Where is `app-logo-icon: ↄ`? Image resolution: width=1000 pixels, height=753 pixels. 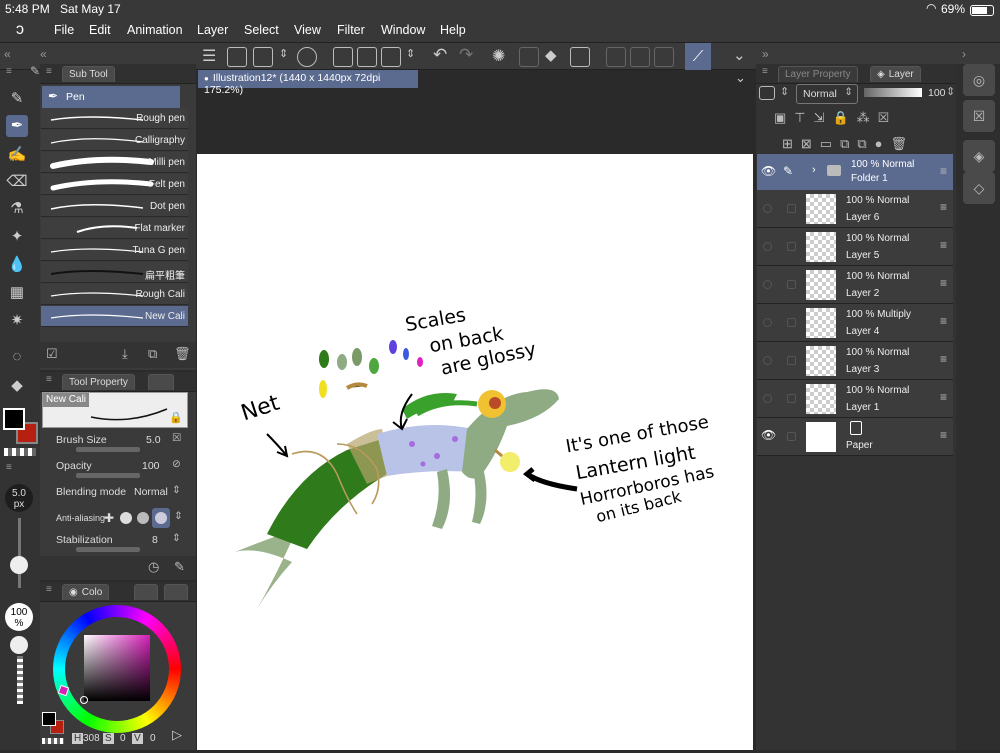
app-logo-icon: ↄ is located at coordinates (20, 30).